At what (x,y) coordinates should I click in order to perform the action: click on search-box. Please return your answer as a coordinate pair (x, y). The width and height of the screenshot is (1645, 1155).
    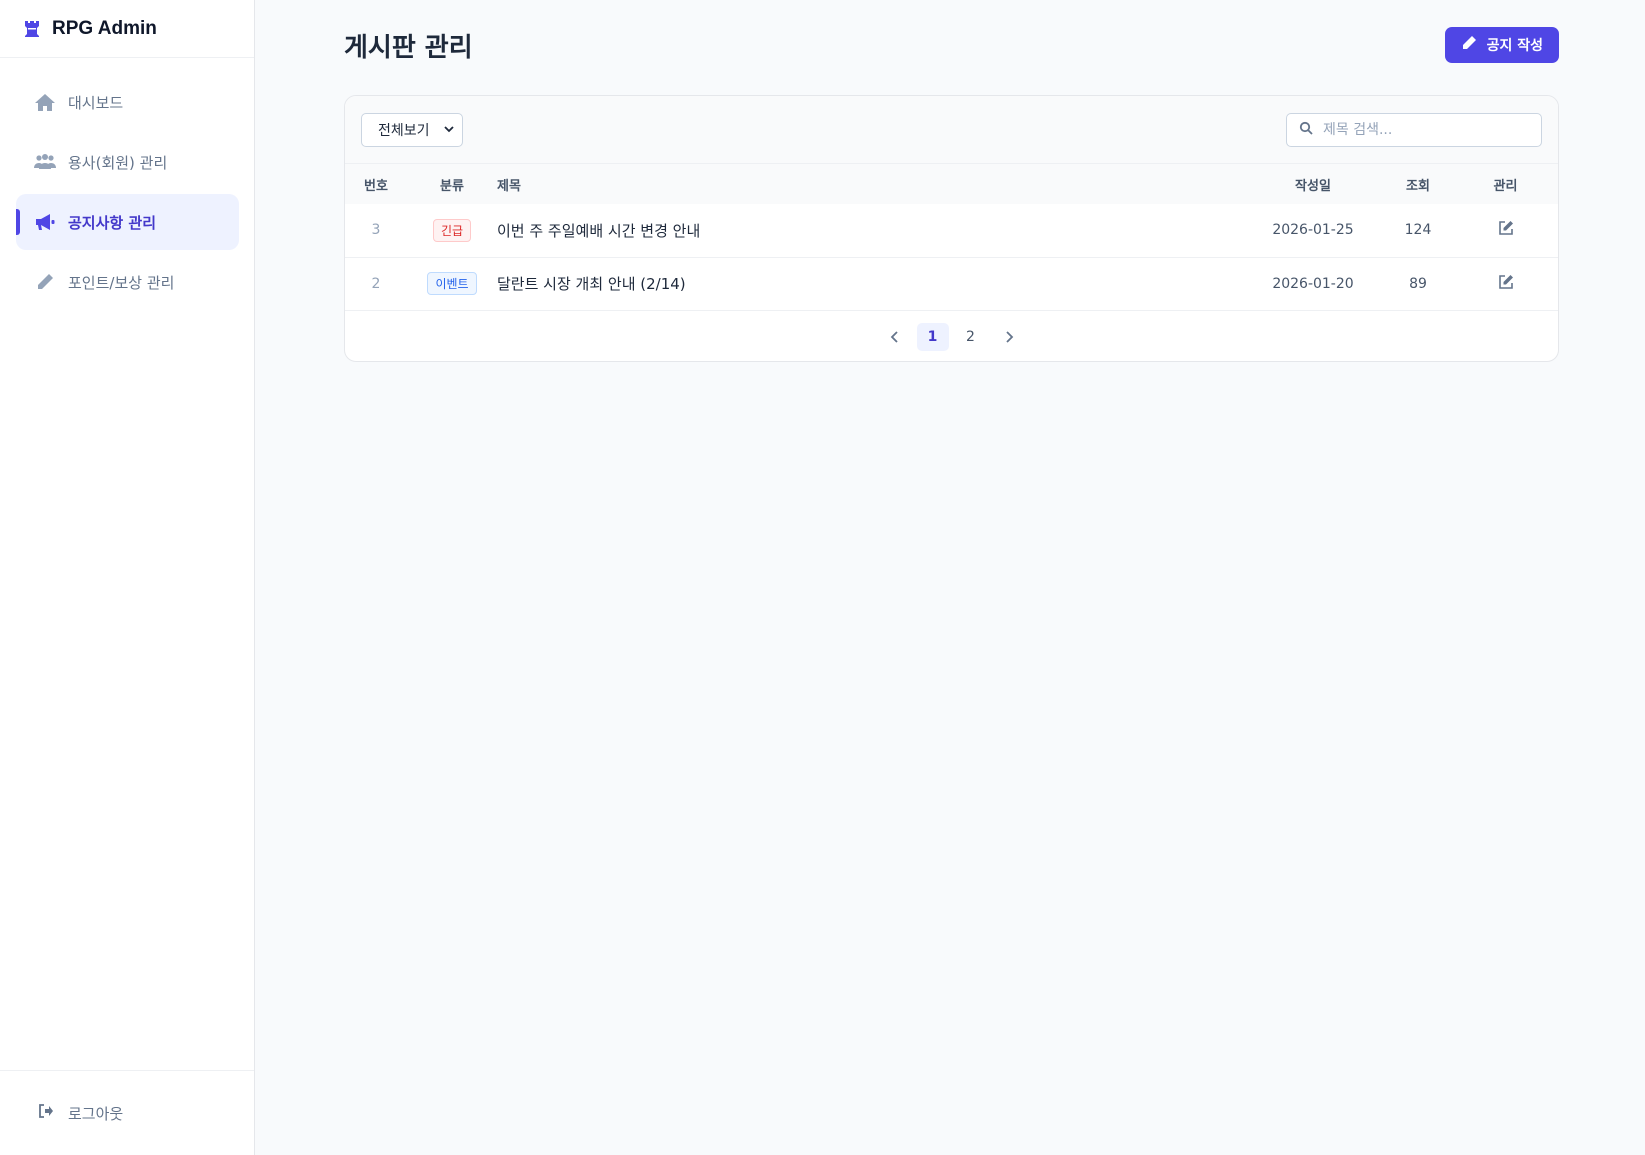
    Looking at the image, I should click on (1414, 129).